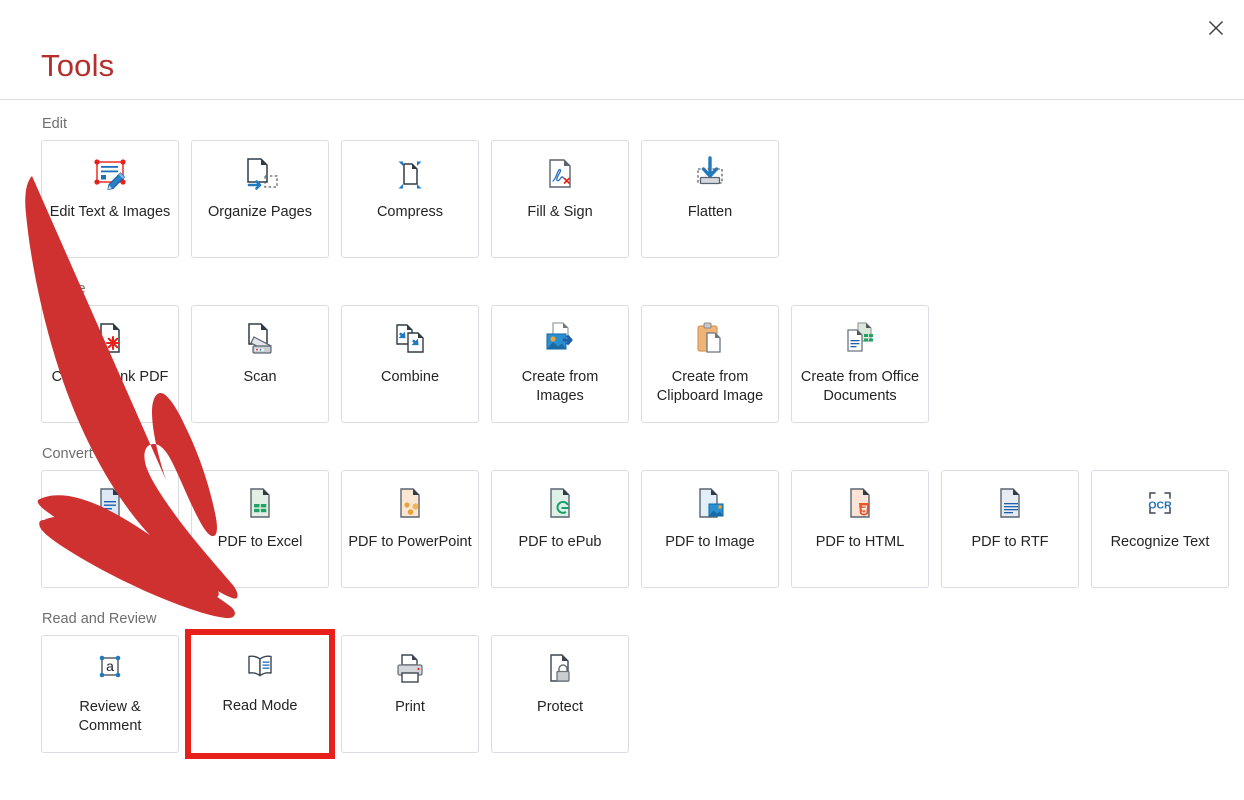 This screenshot has height=800, width=1244. I want to click on fill-sign-icon, so click(560, 177).